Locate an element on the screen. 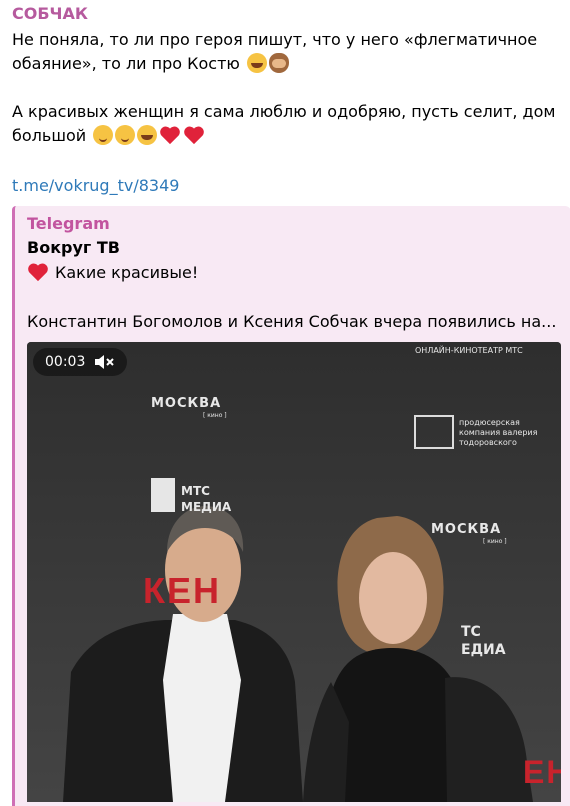 Image resolution: width=570 pixels, height=806 pixels. backdrop-kino-2: [ кино ] is located at coordinates (495, 541).